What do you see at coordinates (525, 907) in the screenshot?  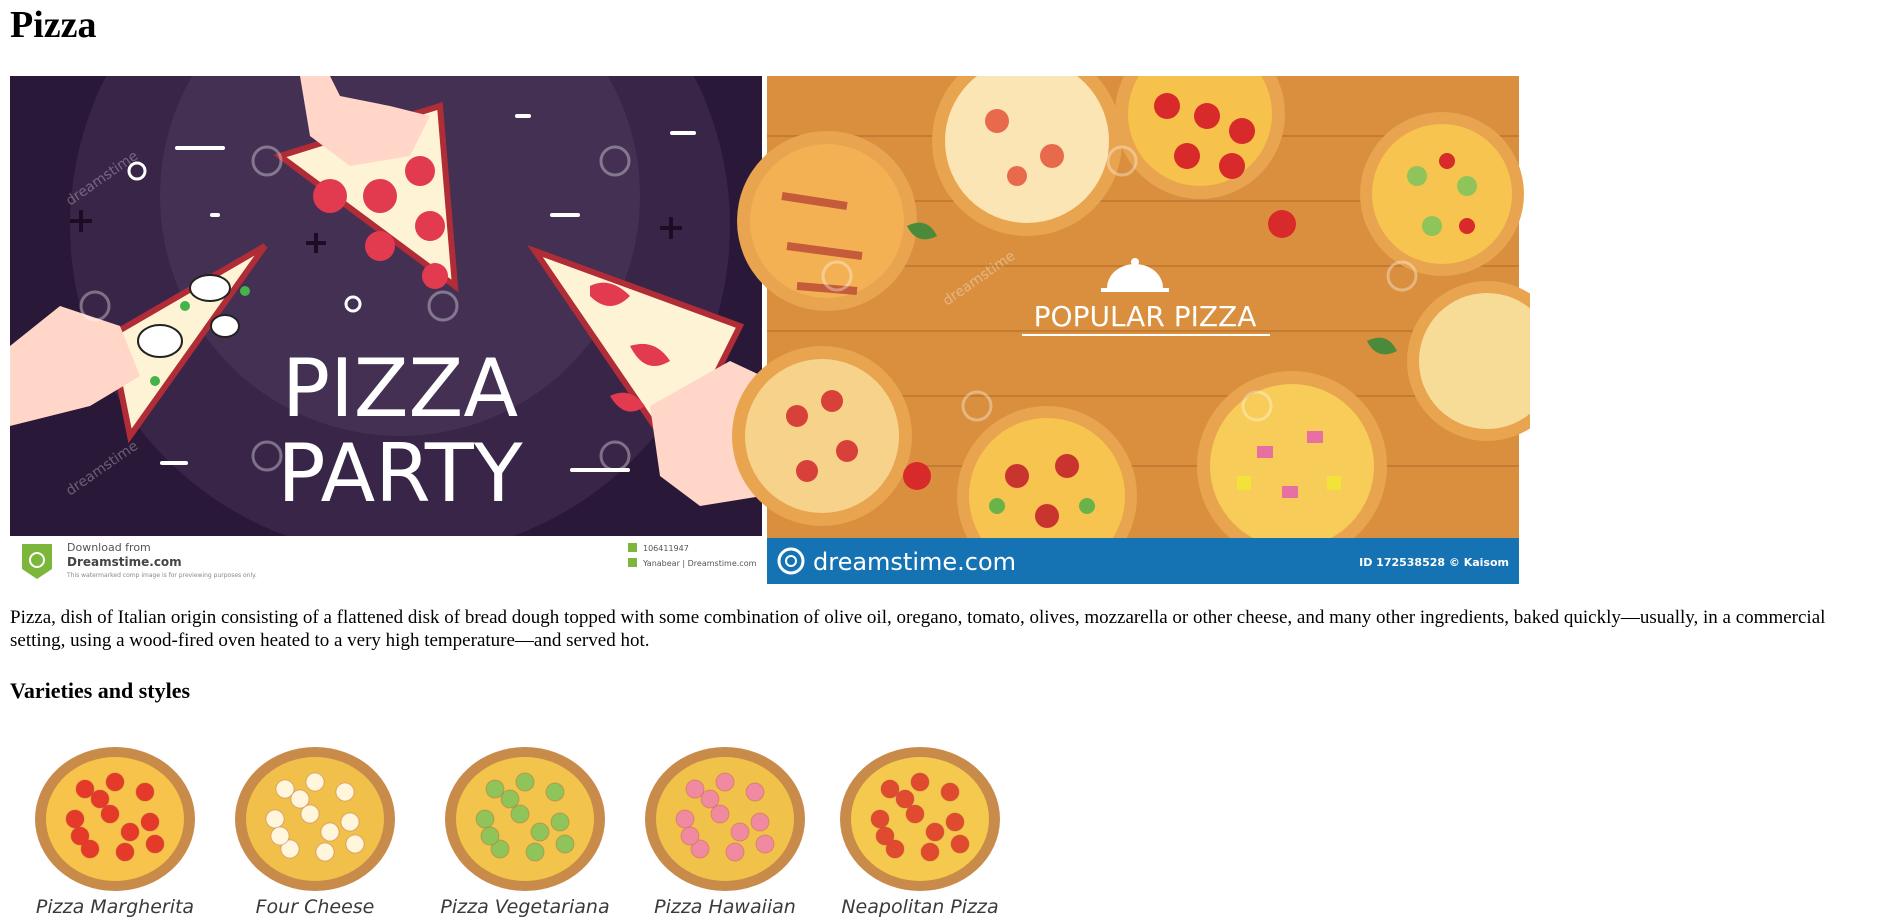 I see `variety-label: Pizza Vegetariana` at bounding box center [525, 907].